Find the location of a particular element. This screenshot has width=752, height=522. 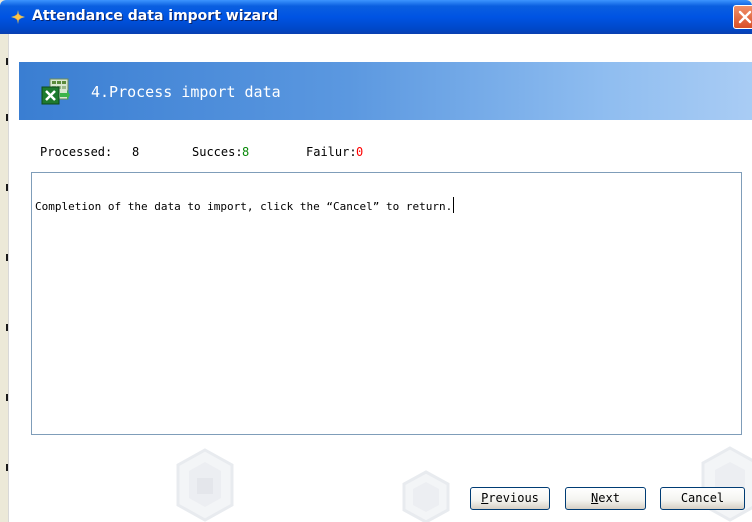

excel-import-icon is located at coordinates (55, 92).